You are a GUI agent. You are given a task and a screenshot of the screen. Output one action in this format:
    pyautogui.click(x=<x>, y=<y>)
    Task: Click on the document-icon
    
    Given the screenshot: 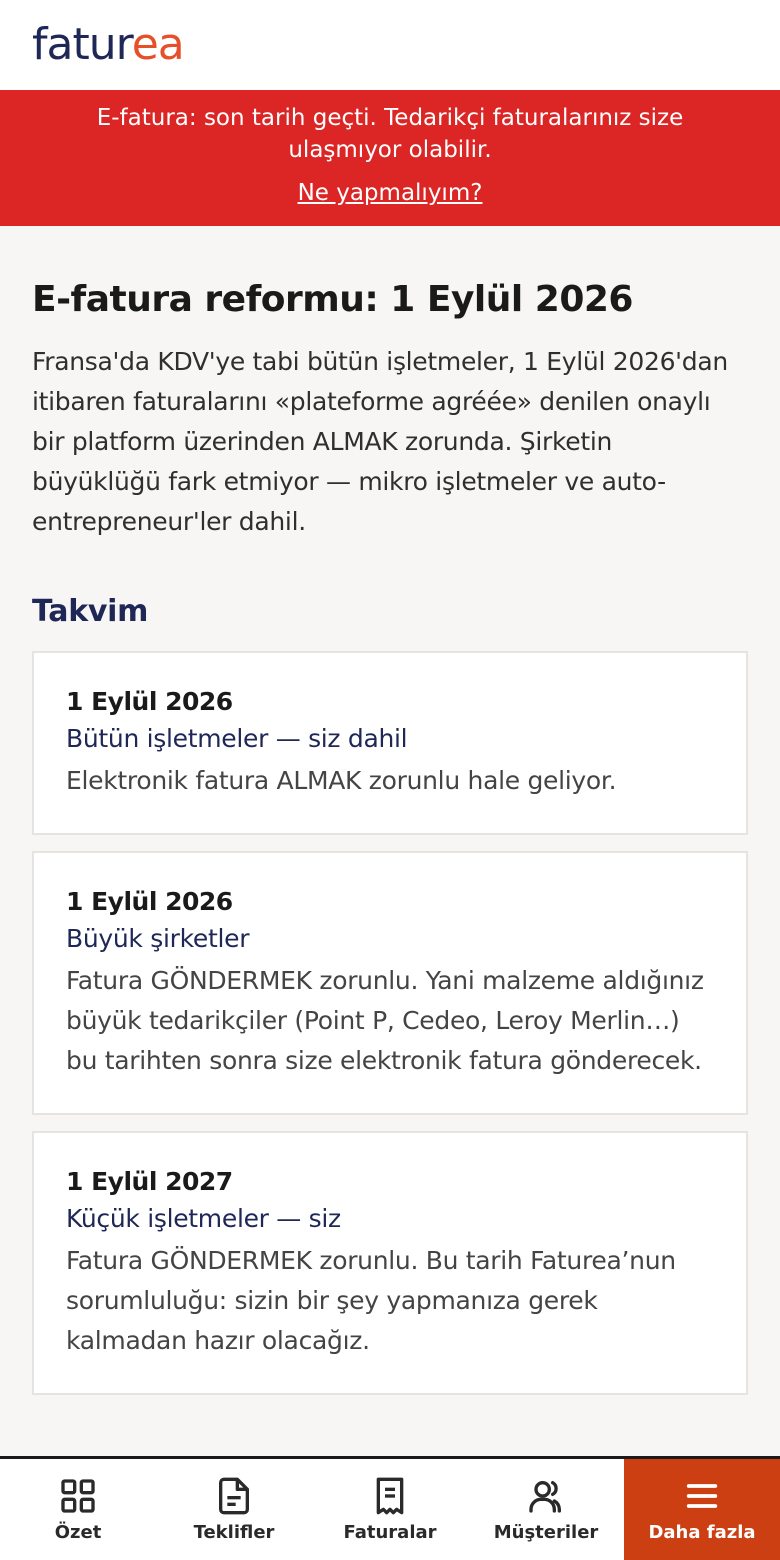 What is the action you would take?
    pyautogui.click(x=234, y=1496)
    